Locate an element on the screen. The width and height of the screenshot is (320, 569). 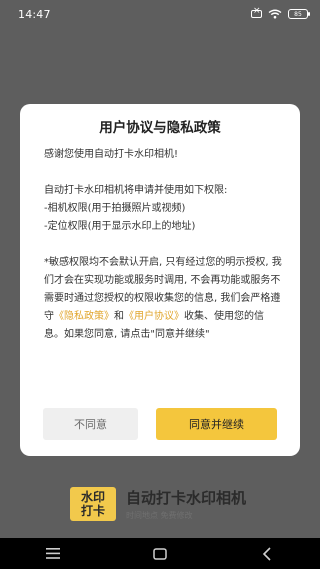
wifi-icon is located at coordinates (275, 14).